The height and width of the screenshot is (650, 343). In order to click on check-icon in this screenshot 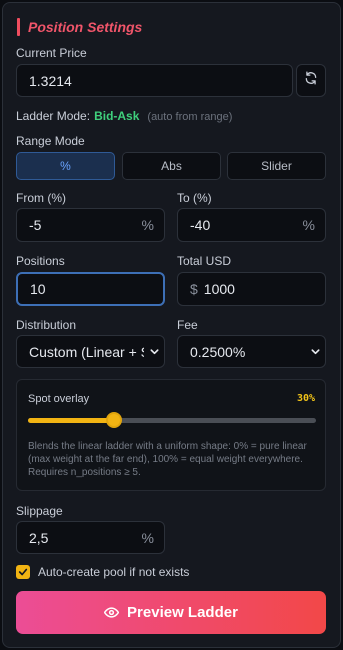, I will do `click(23, 572)`.